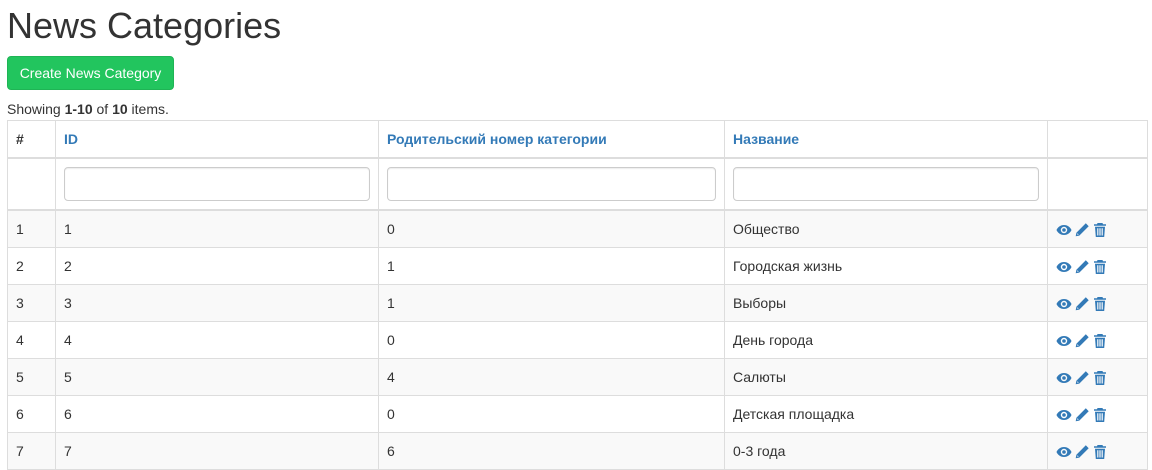  What do you see at coordinates (766, 139) in the screenshot?
I see `sort-link-name: Название` at bounding box center [766, 139].